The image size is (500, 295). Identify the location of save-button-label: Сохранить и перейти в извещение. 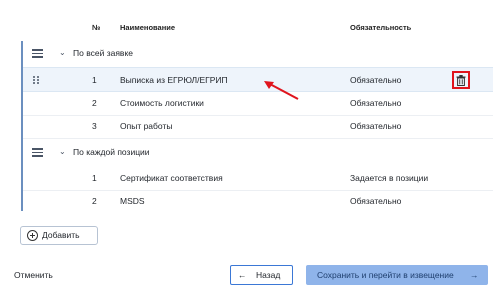
(385, 275).